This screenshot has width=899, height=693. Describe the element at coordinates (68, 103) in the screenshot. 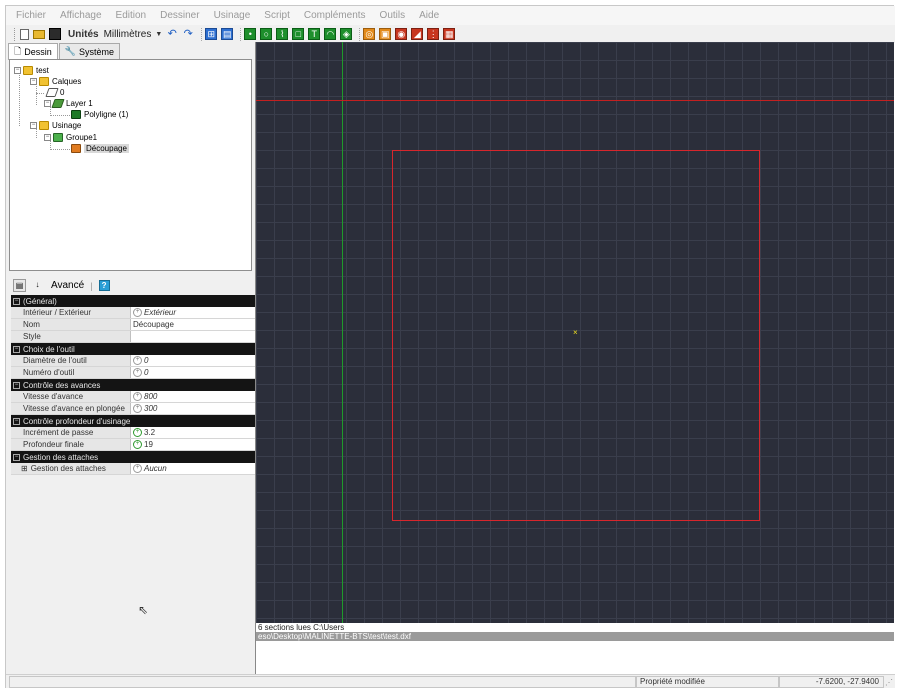

I see `tree-node-layer-1: − Layer 1` at that location.